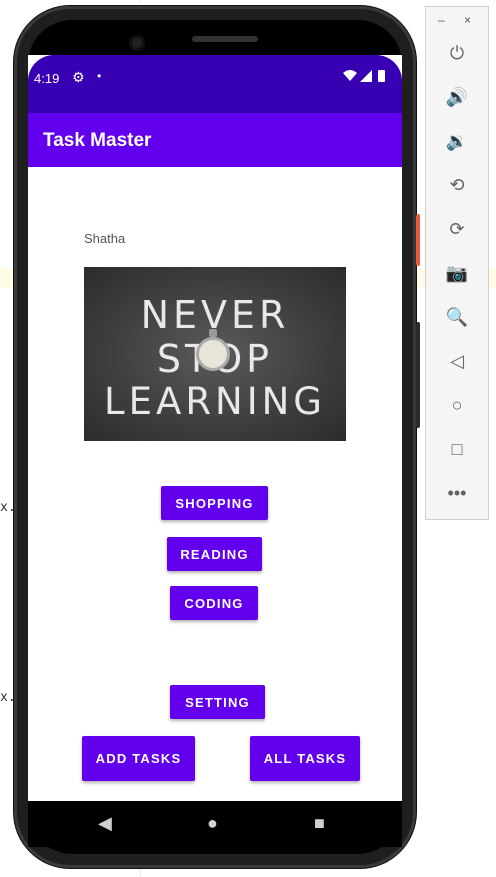 This screenshot has width=496, height=877. Describe the element at coordinates (467, 20) in the screenshot. I see `close-icon: ×` at that location.